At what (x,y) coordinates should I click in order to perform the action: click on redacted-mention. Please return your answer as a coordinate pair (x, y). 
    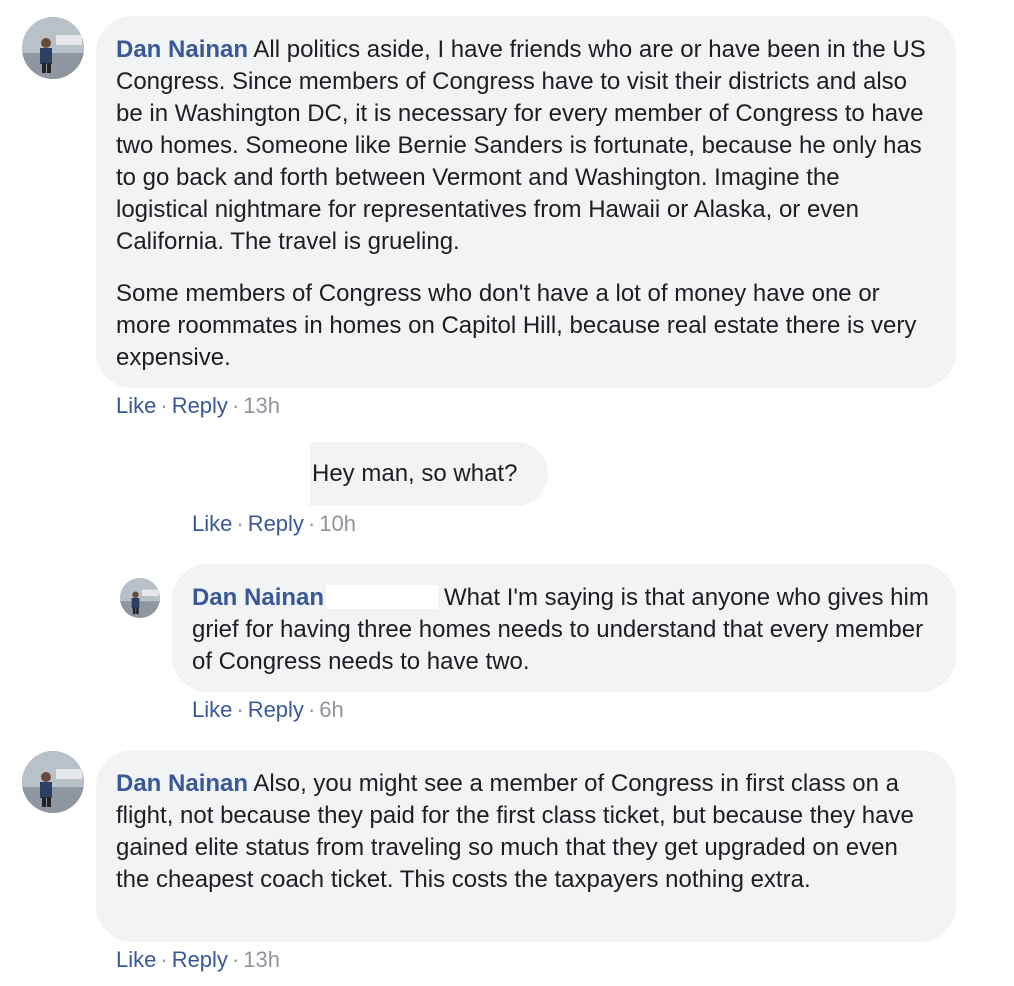
    Looking at the image, I should click on (382, 597).